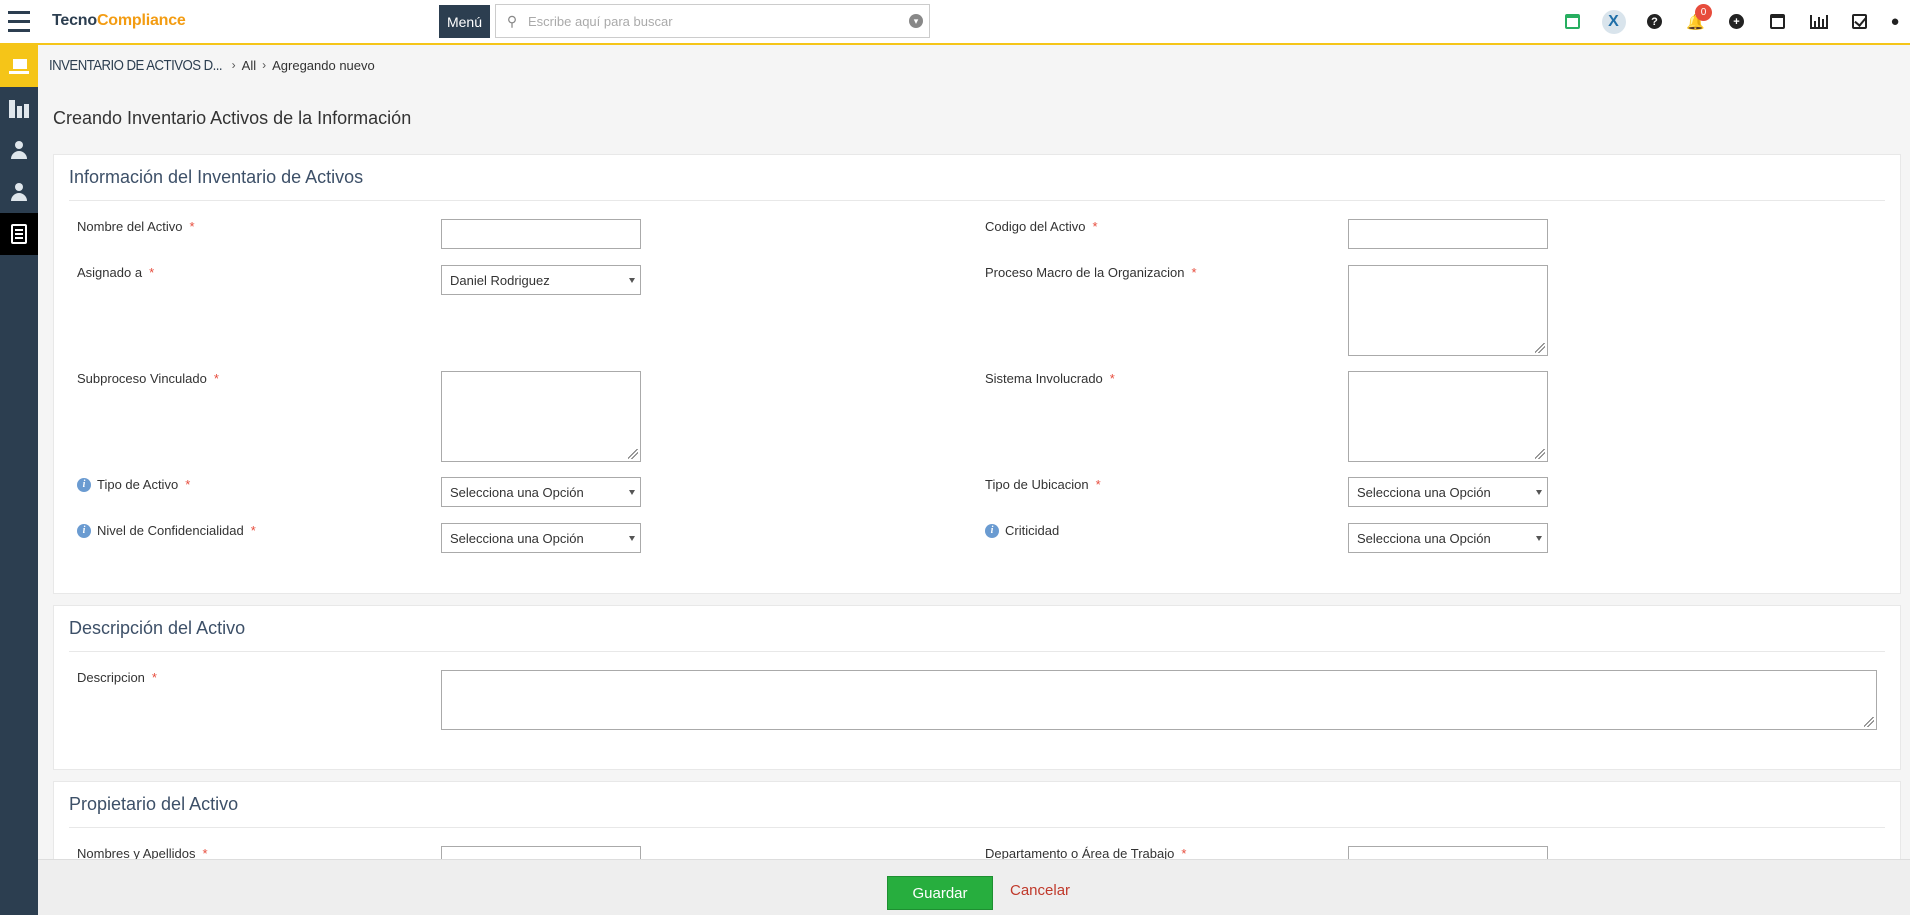  What do you see at coordinates (940, 893) in the screenshot?
I see `save-button: Guardar` at bounding box center [940, 893].